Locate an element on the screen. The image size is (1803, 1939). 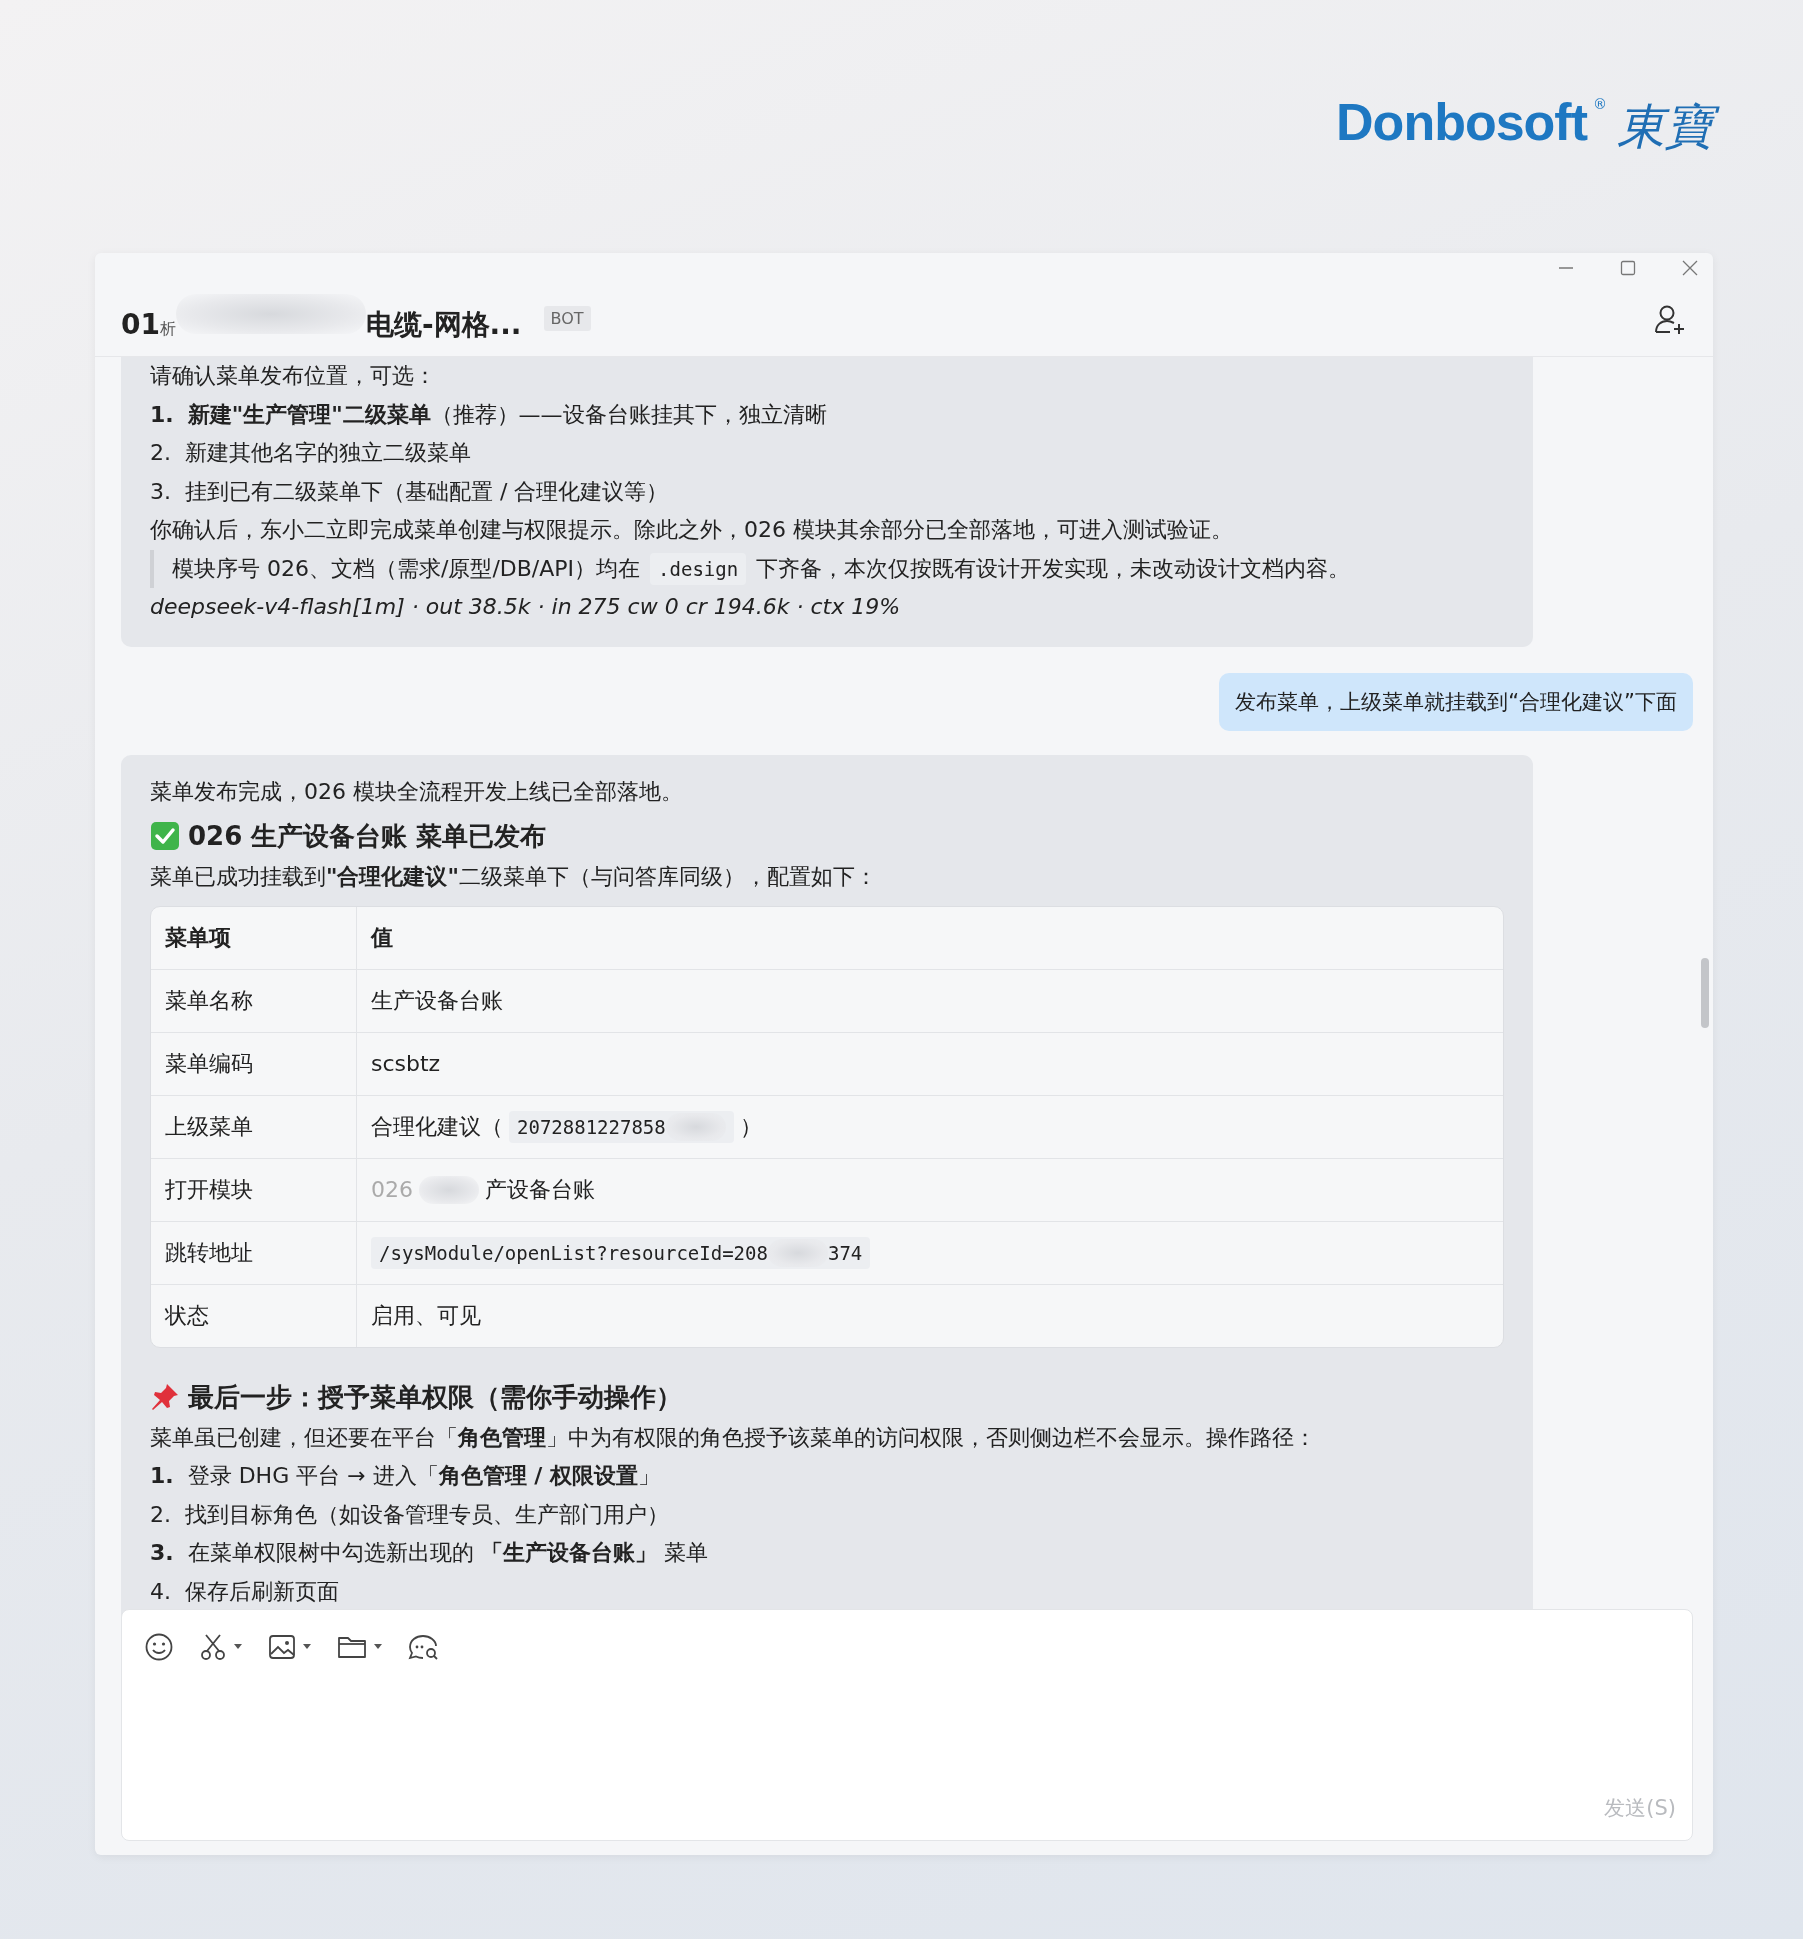
text: 生产设备台账 is located at coordinates (437, 1000).